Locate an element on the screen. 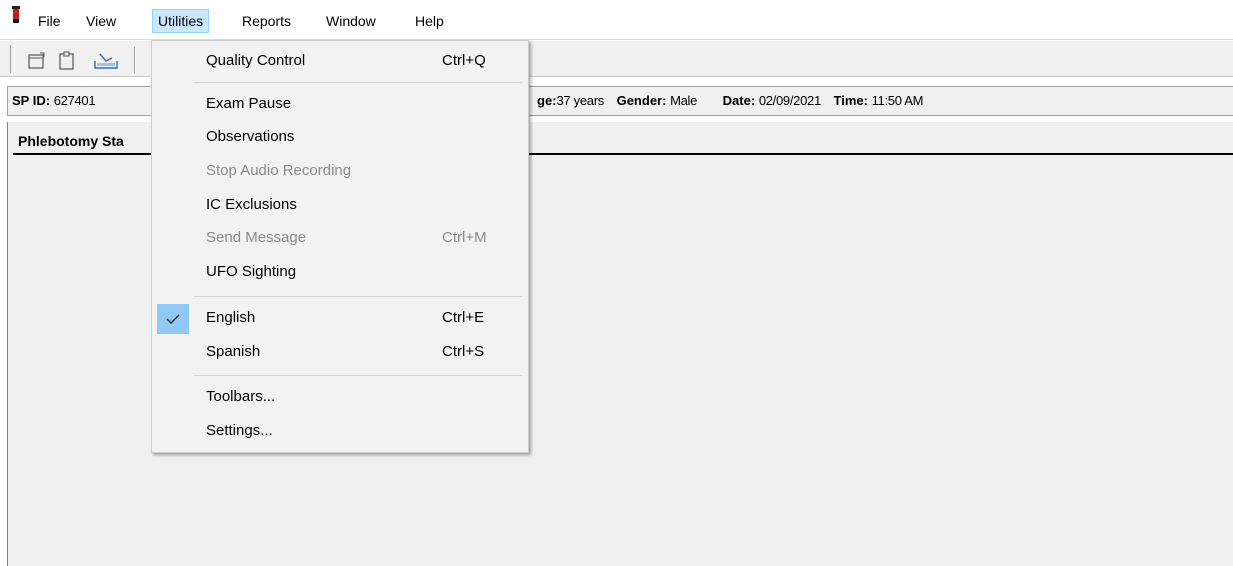  sp-id-value: 627401 is located at coordinates (74, 100).